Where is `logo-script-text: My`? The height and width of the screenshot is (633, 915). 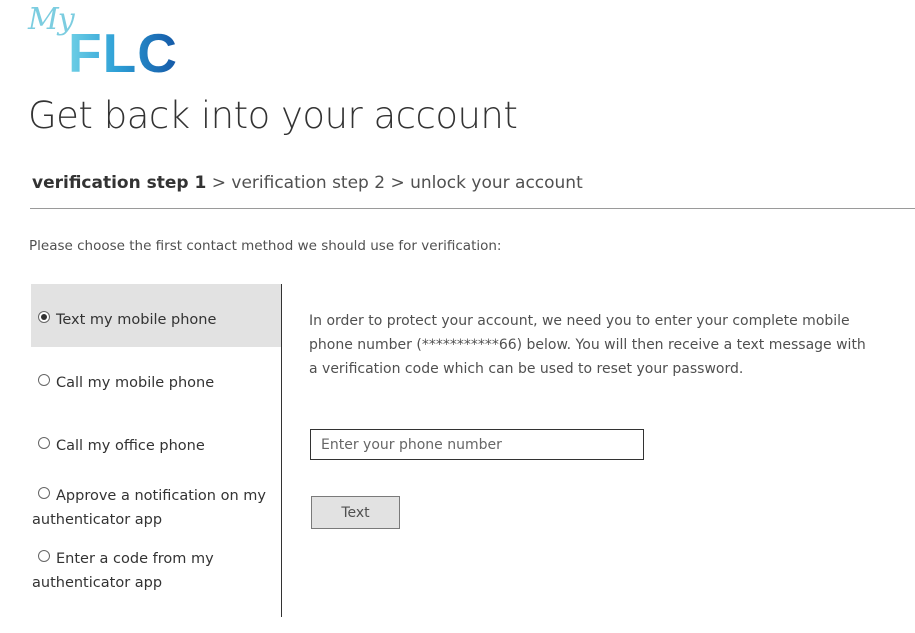
logo-script-text: My is located at coordinates (51, 19).